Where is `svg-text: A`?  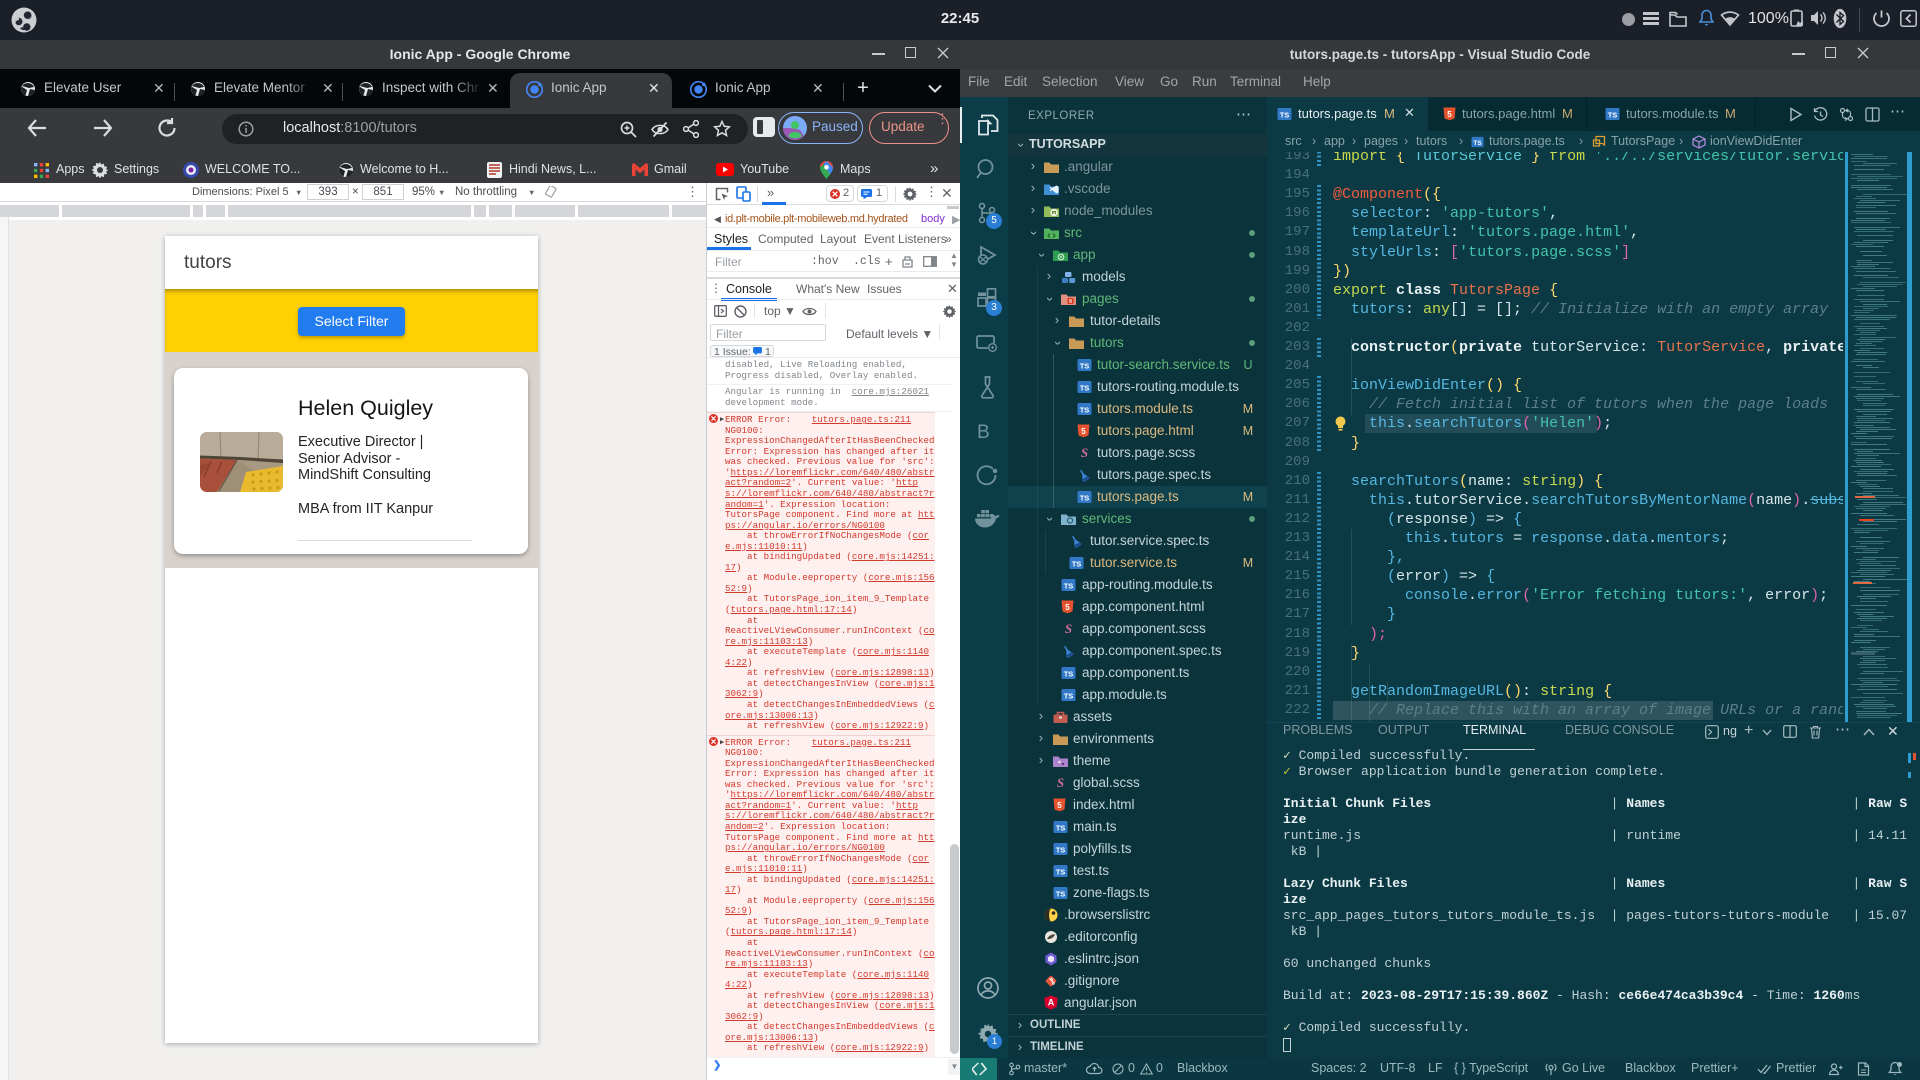
svg-text: A is located at coordinates (1051, 1003).